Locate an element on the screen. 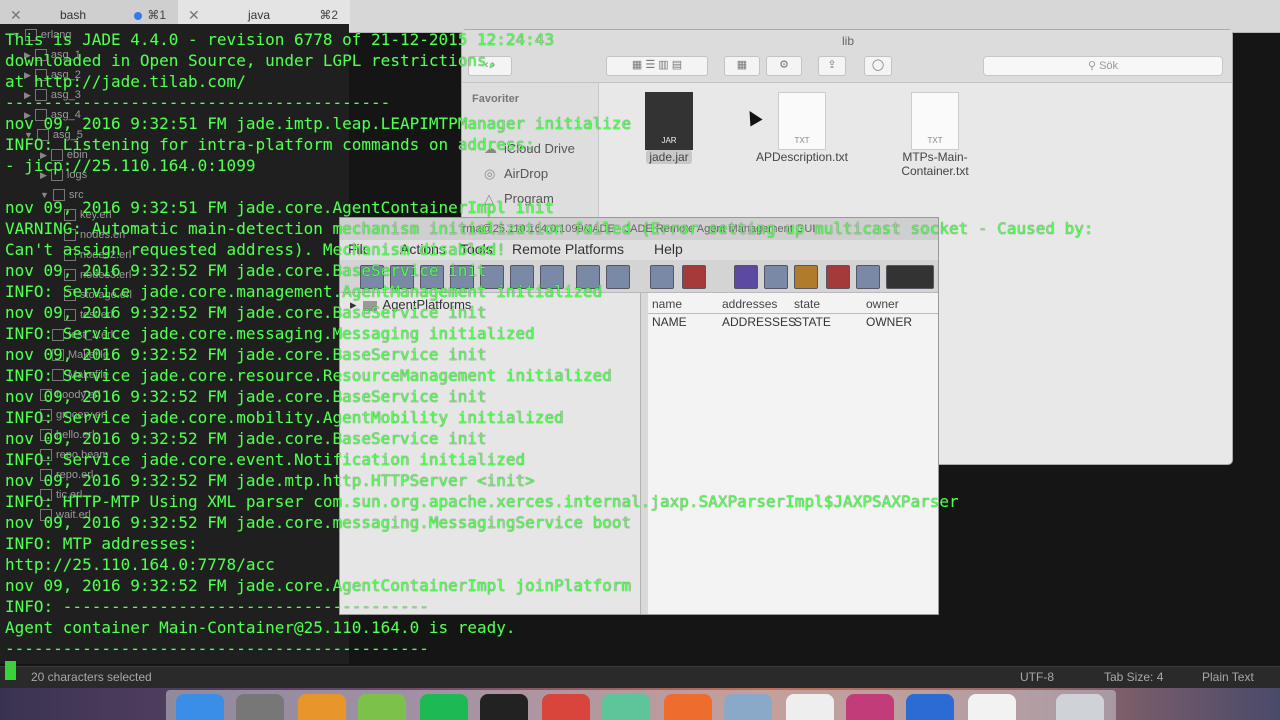 This screenshot has height=720, width=1280. terminal-line: at http://jade.tilab.com/ is located at coordinates (125, 81).